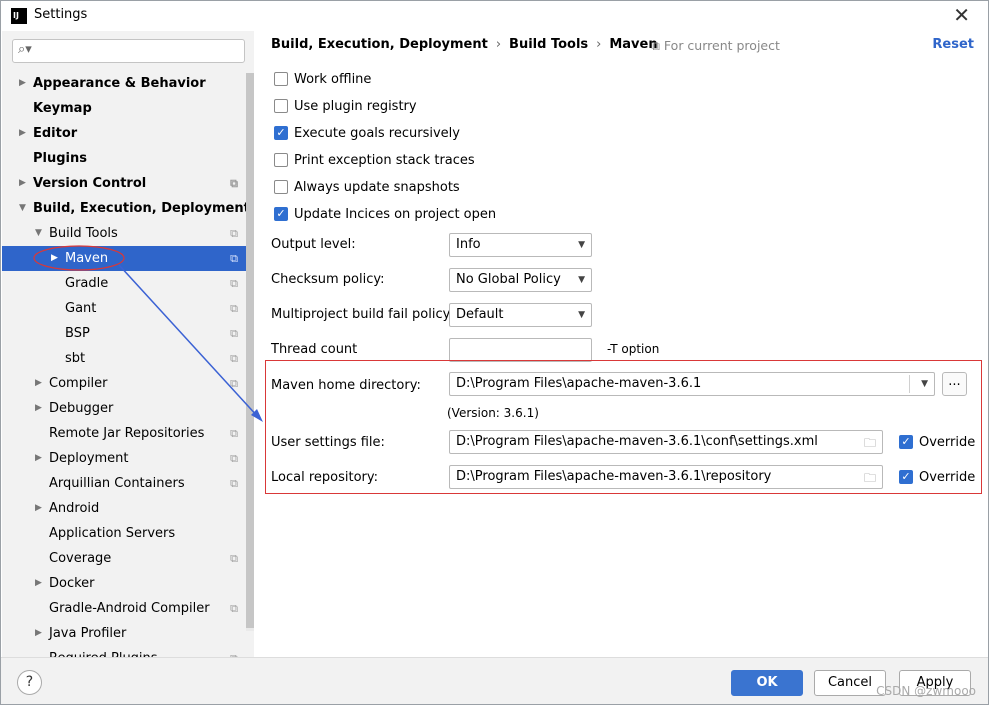 Image resolution: width=989 pixels, height=705 pixels. What do you see at coordinates (62, 108) in the screenshot?
I see `tree-item-label: Keymap` at bounding box center [62, 108].